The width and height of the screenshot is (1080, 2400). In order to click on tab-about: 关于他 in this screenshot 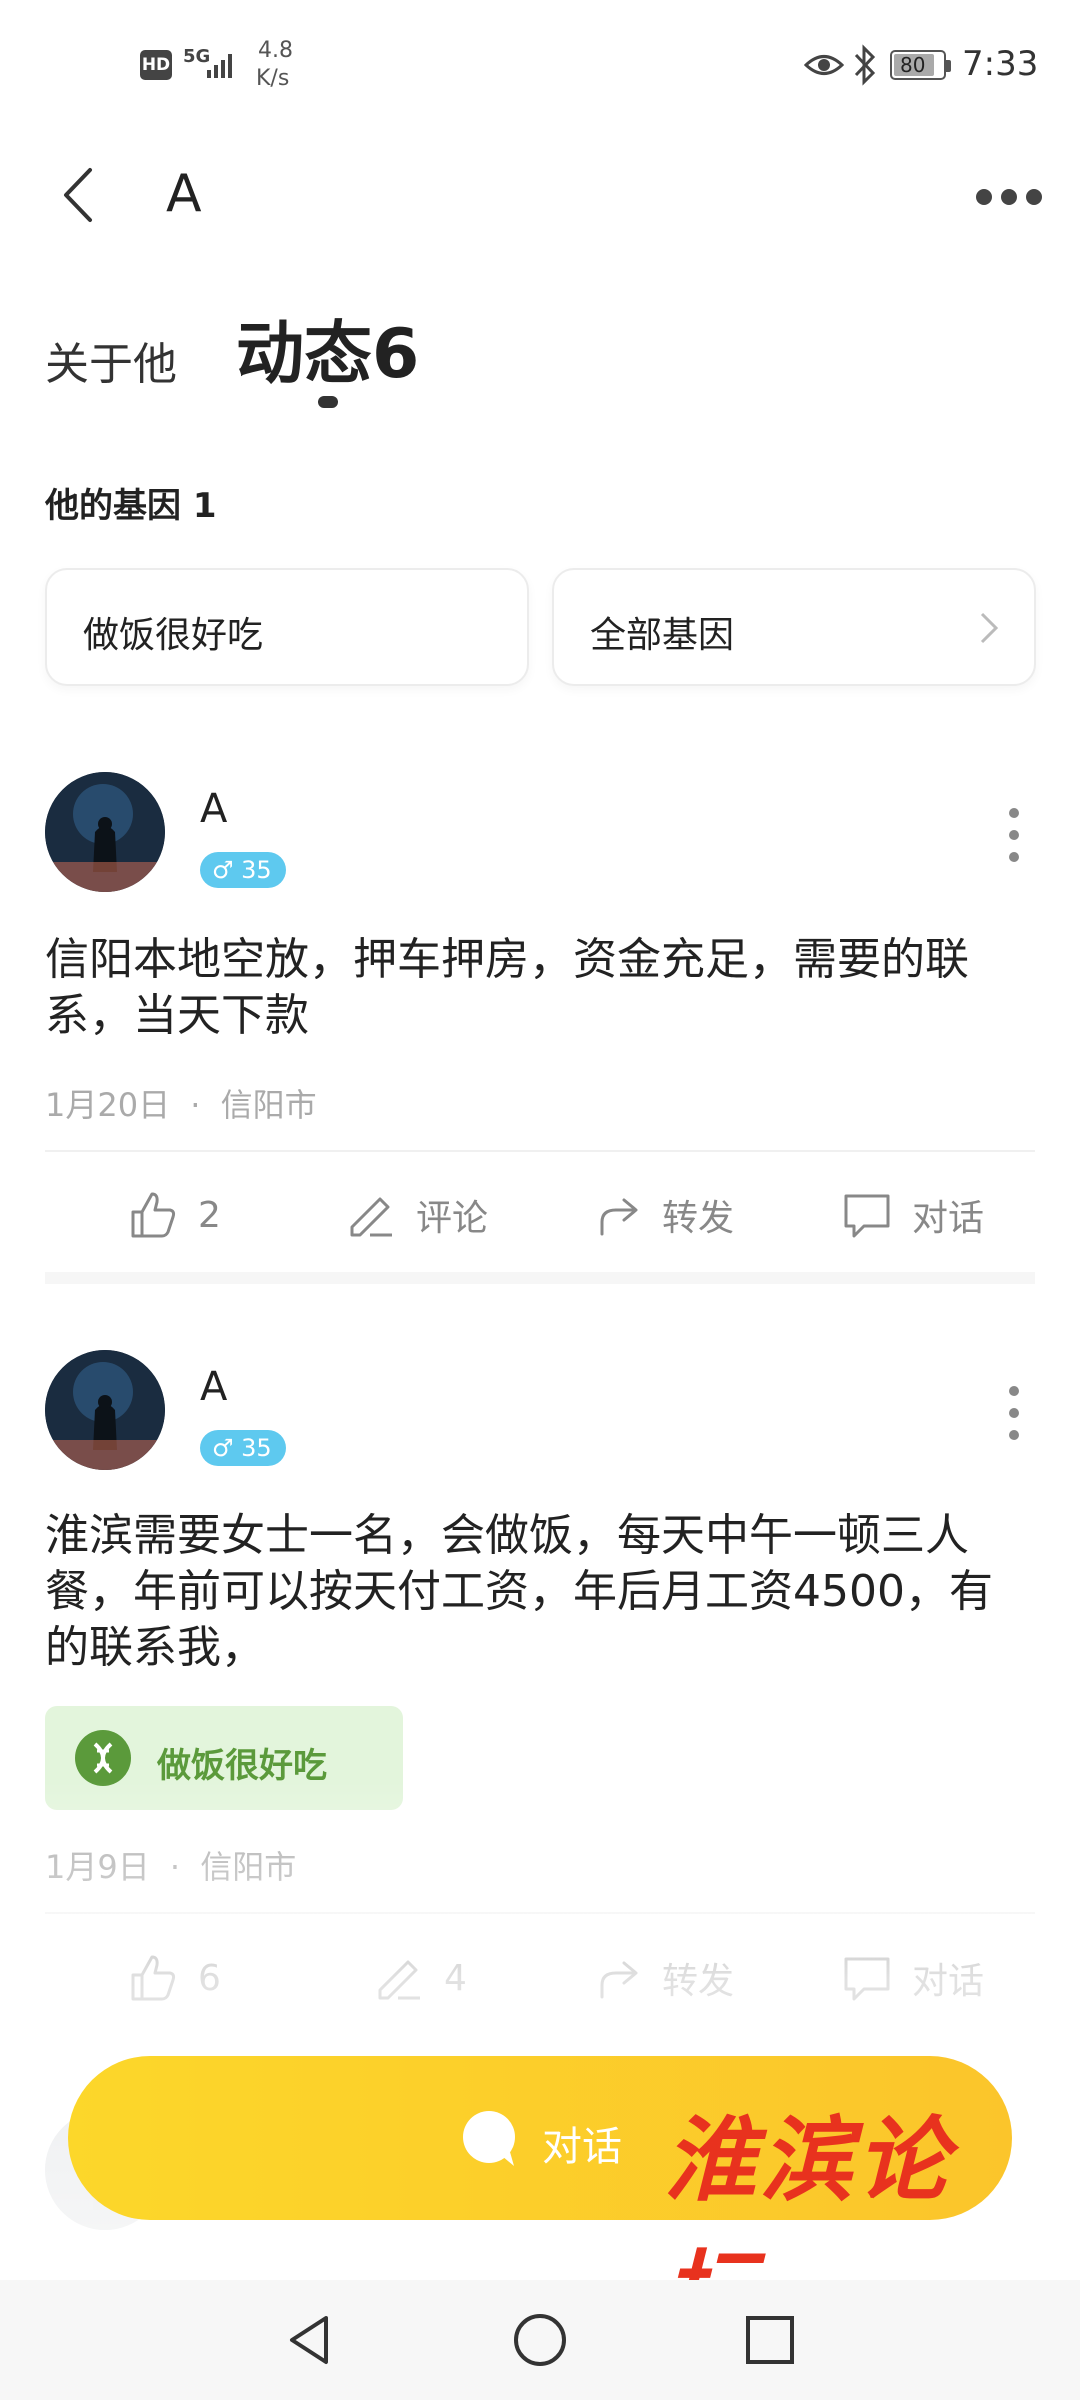, I will do `click(111, 360)`.